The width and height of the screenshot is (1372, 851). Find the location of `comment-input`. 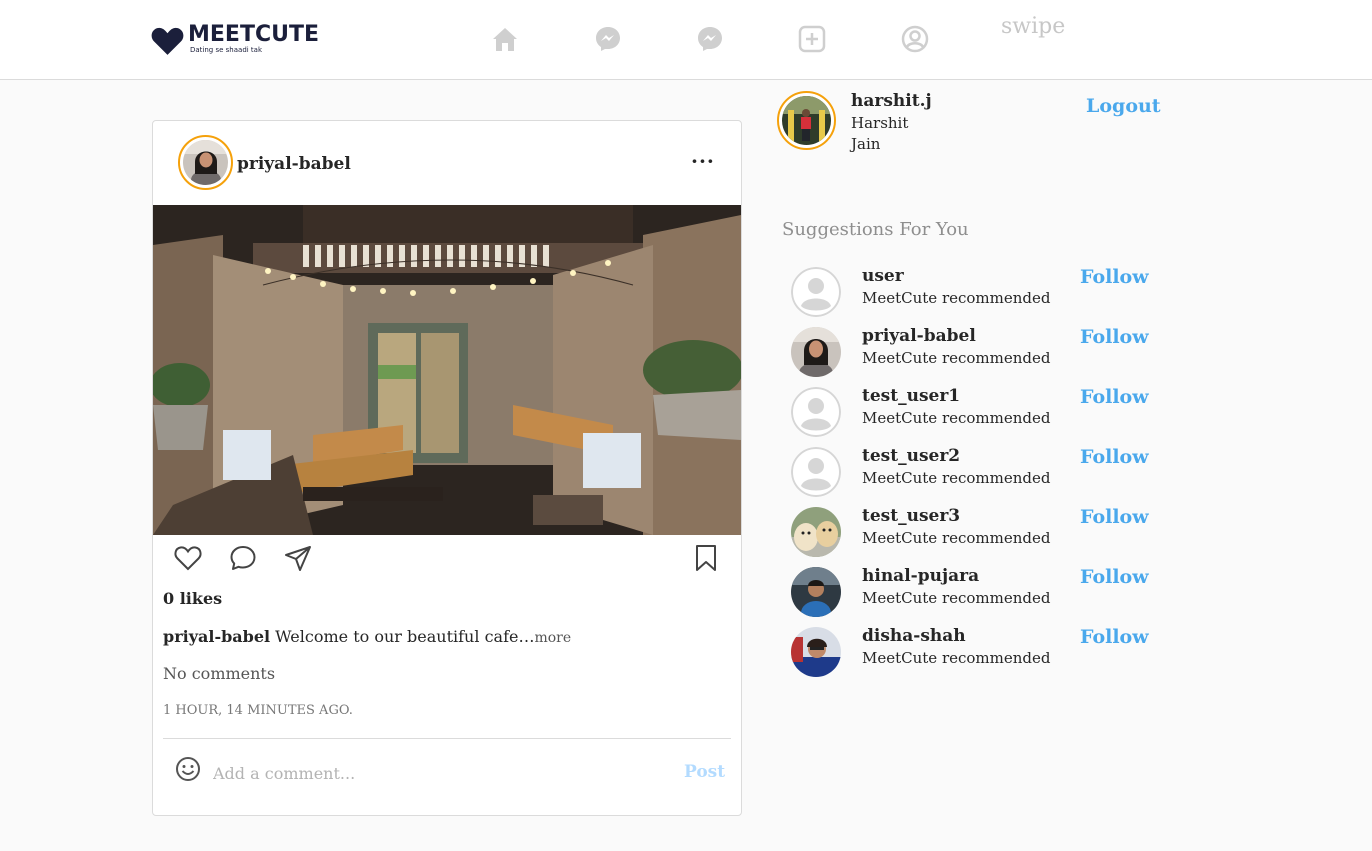

comment-input is located at coordinates (413, 773).